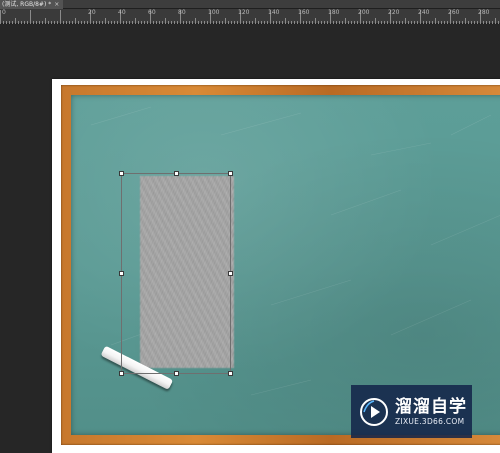 This screenshot has width=500, height=453. I want to click on transform-handle-top-right, so click(230, 173).